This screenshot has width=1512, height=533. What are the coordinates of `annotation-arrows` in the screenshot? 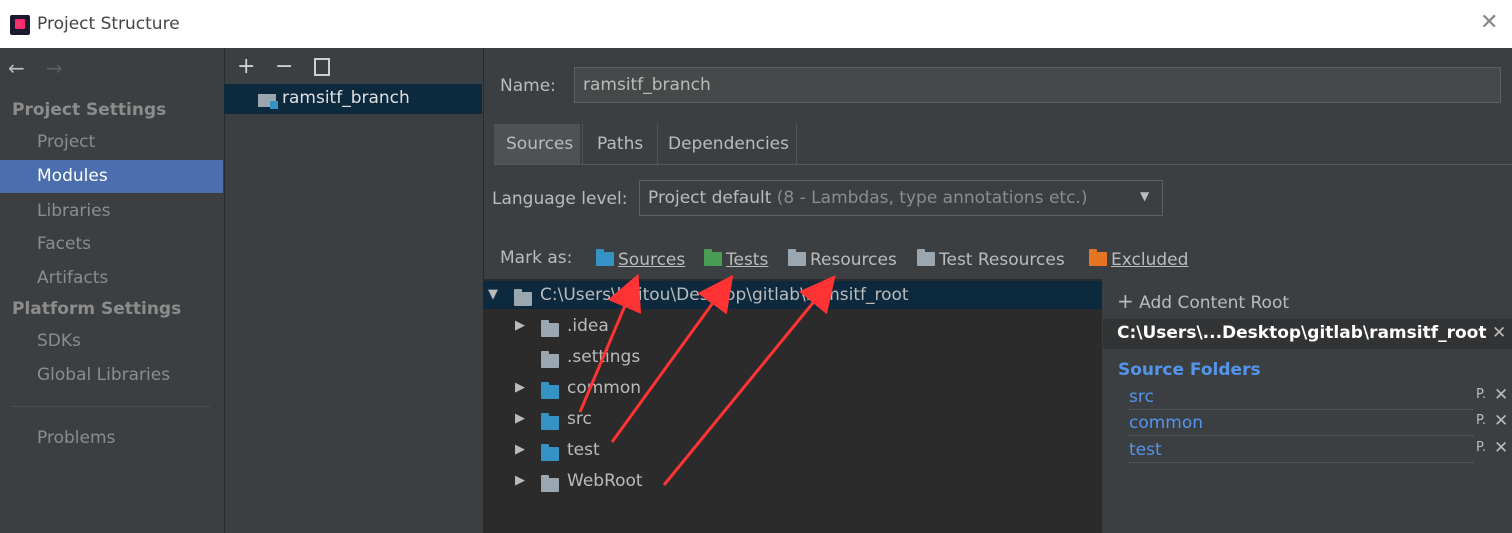 It's located at (707, 379).